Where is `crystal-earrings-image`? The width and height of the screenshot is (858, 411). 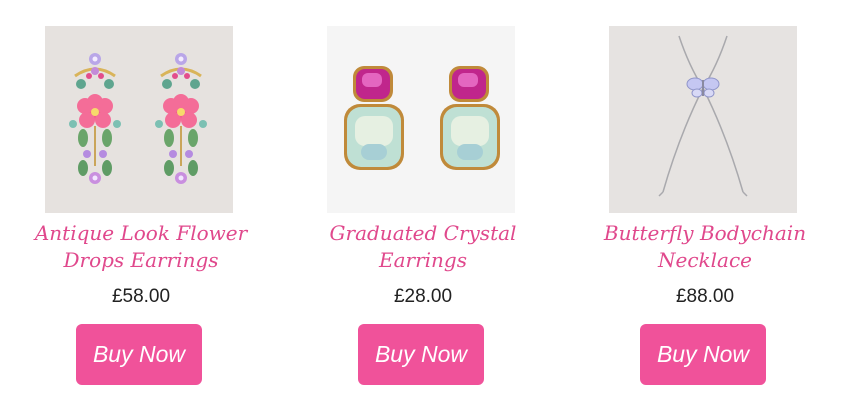 crystal-earrings-image is located at coordinates (421, 119).